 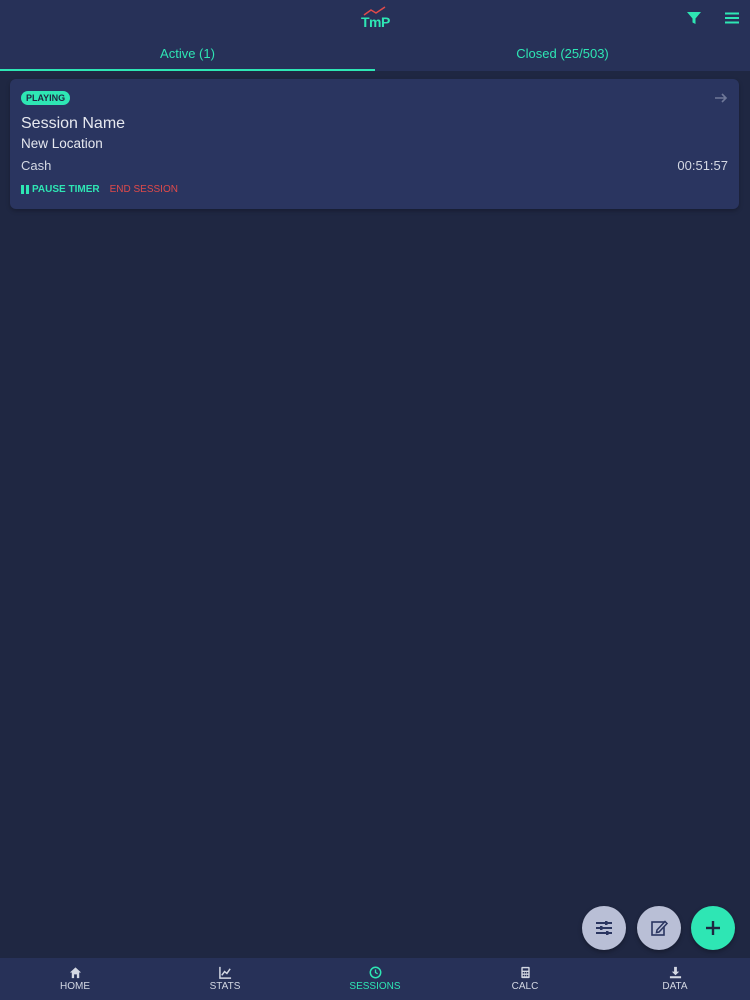 I want to click on elapsed-timer: 00:51:57, so click(x=702, y=165).